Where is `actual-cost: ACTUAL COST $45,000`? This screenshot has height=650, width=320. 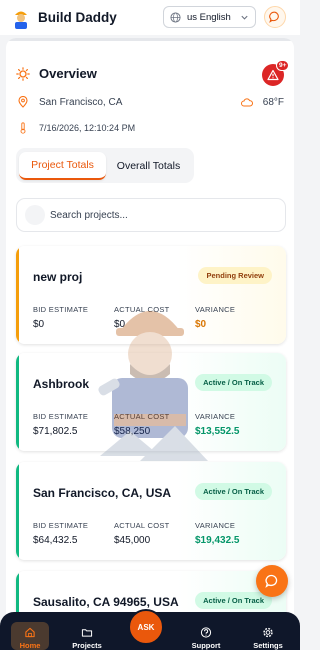 actual-cost: ACTUAL COST $45,000 is located at coordinates (142, 533).